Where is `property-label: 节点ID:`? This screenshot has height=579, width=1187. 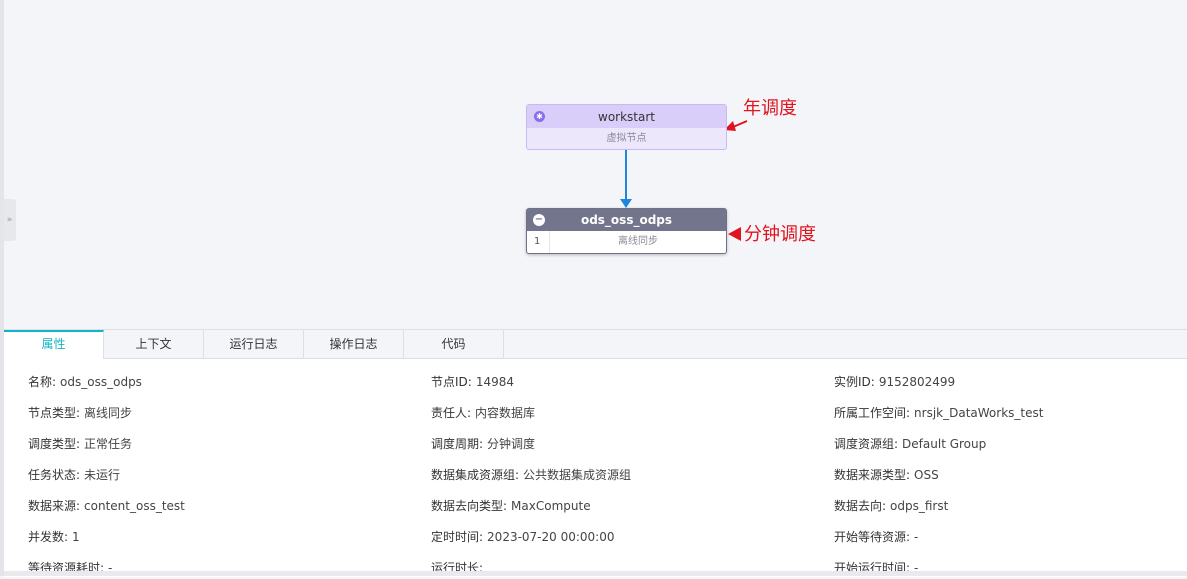
property-label: 节点ID: is located at coordinates (451, 382).